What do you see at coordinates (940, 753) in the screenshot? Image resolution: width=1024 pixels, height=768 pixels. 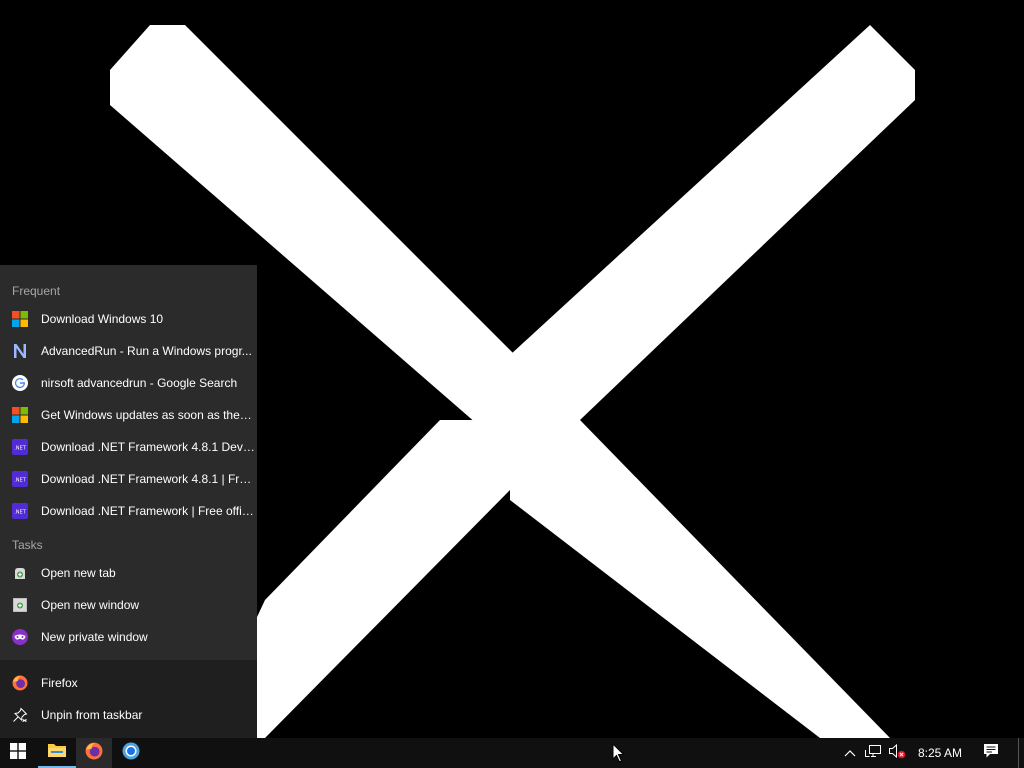 I see `clock: 8:25 AM` at bounding box center [940, 753].